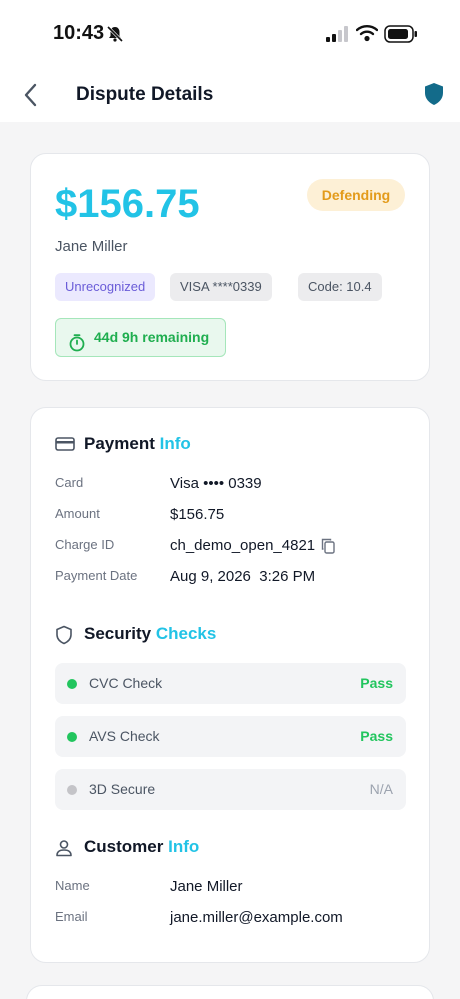 The width and height of the screenshot is (460, 999). I want to click on reason-code-chip: Code: 10.4, so click(340, 287).